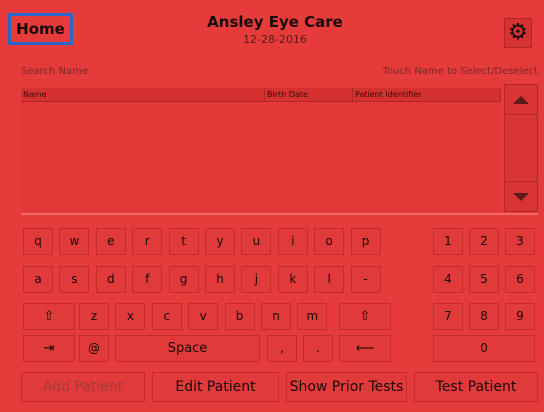 The image size is (544, 412). What do you see at coordinates (94, 348) in the screenshot?
I see `key-at: @` at bounding box center [94, 348].